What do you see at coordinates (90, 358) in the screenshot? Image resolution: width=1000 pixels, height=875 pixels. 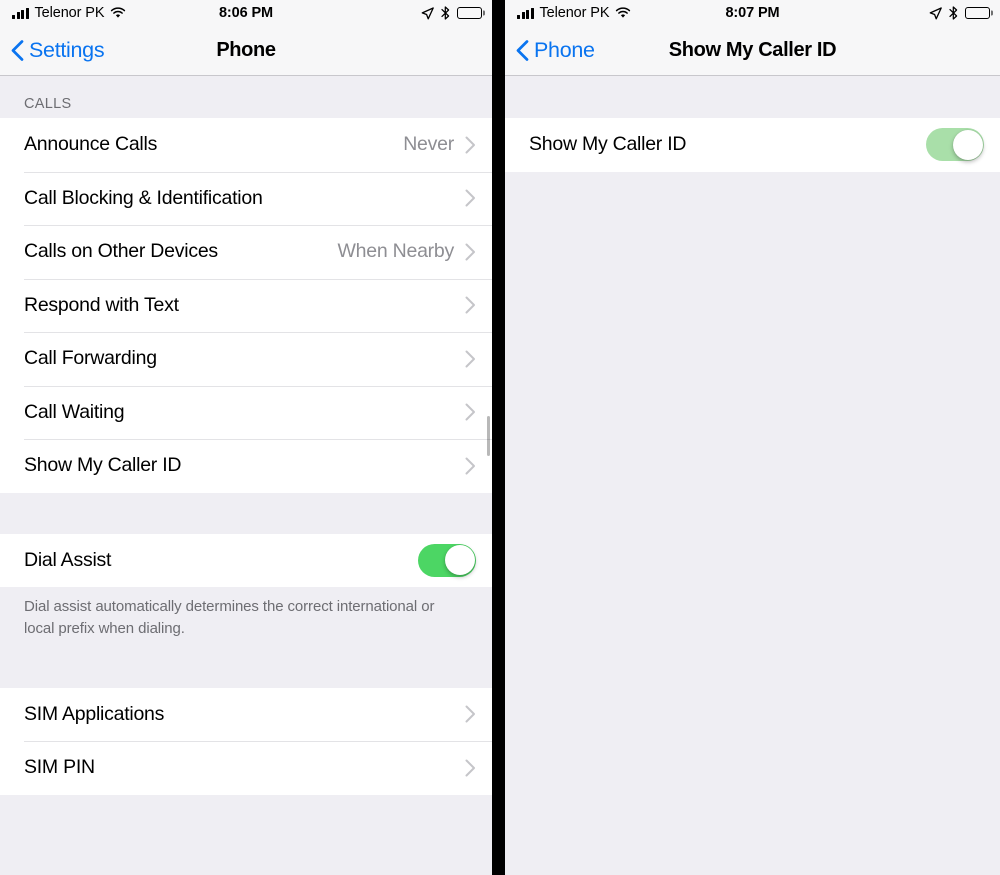 I see `row-label: Call Forwarding` at bounding box center [90, 358].